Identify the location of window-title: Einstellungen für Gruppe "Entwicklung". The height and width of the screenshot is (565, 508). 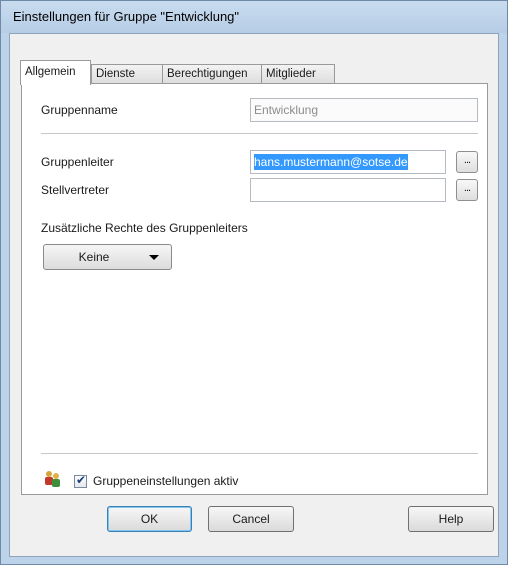
(126, 16).